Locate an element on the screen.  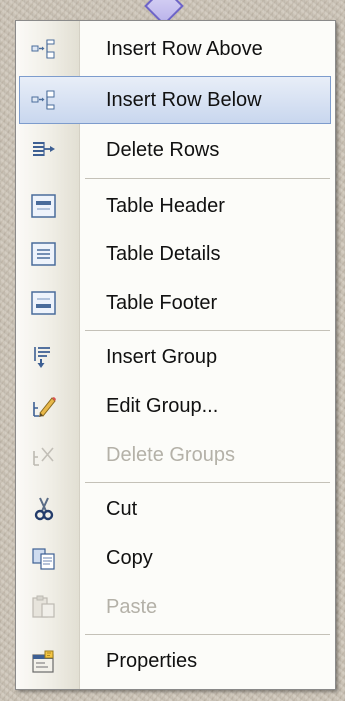
menu-item-table-footer: Table Footer is located at coordinates (175, 303).